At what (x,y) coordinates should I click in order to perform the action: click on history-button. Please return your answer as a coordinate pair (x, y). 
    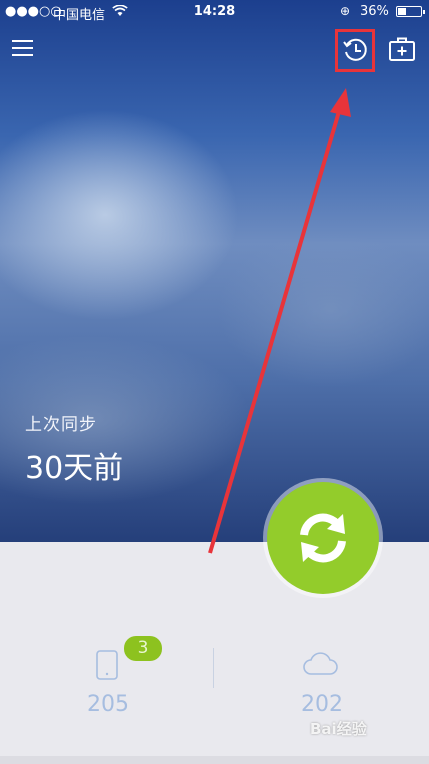
    Looking at the image, I should click on (355, 50).